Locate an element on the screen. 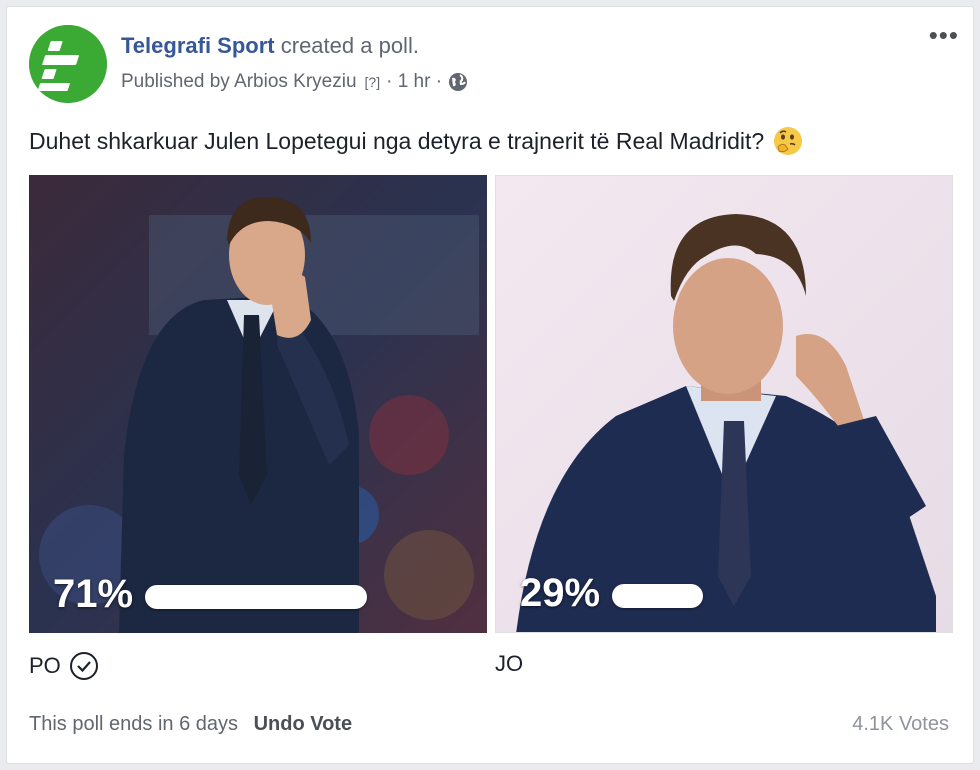 The height and width of the screenshot is (770, 980). telegrafi-logo-icon is located at coordinates (68, 64).